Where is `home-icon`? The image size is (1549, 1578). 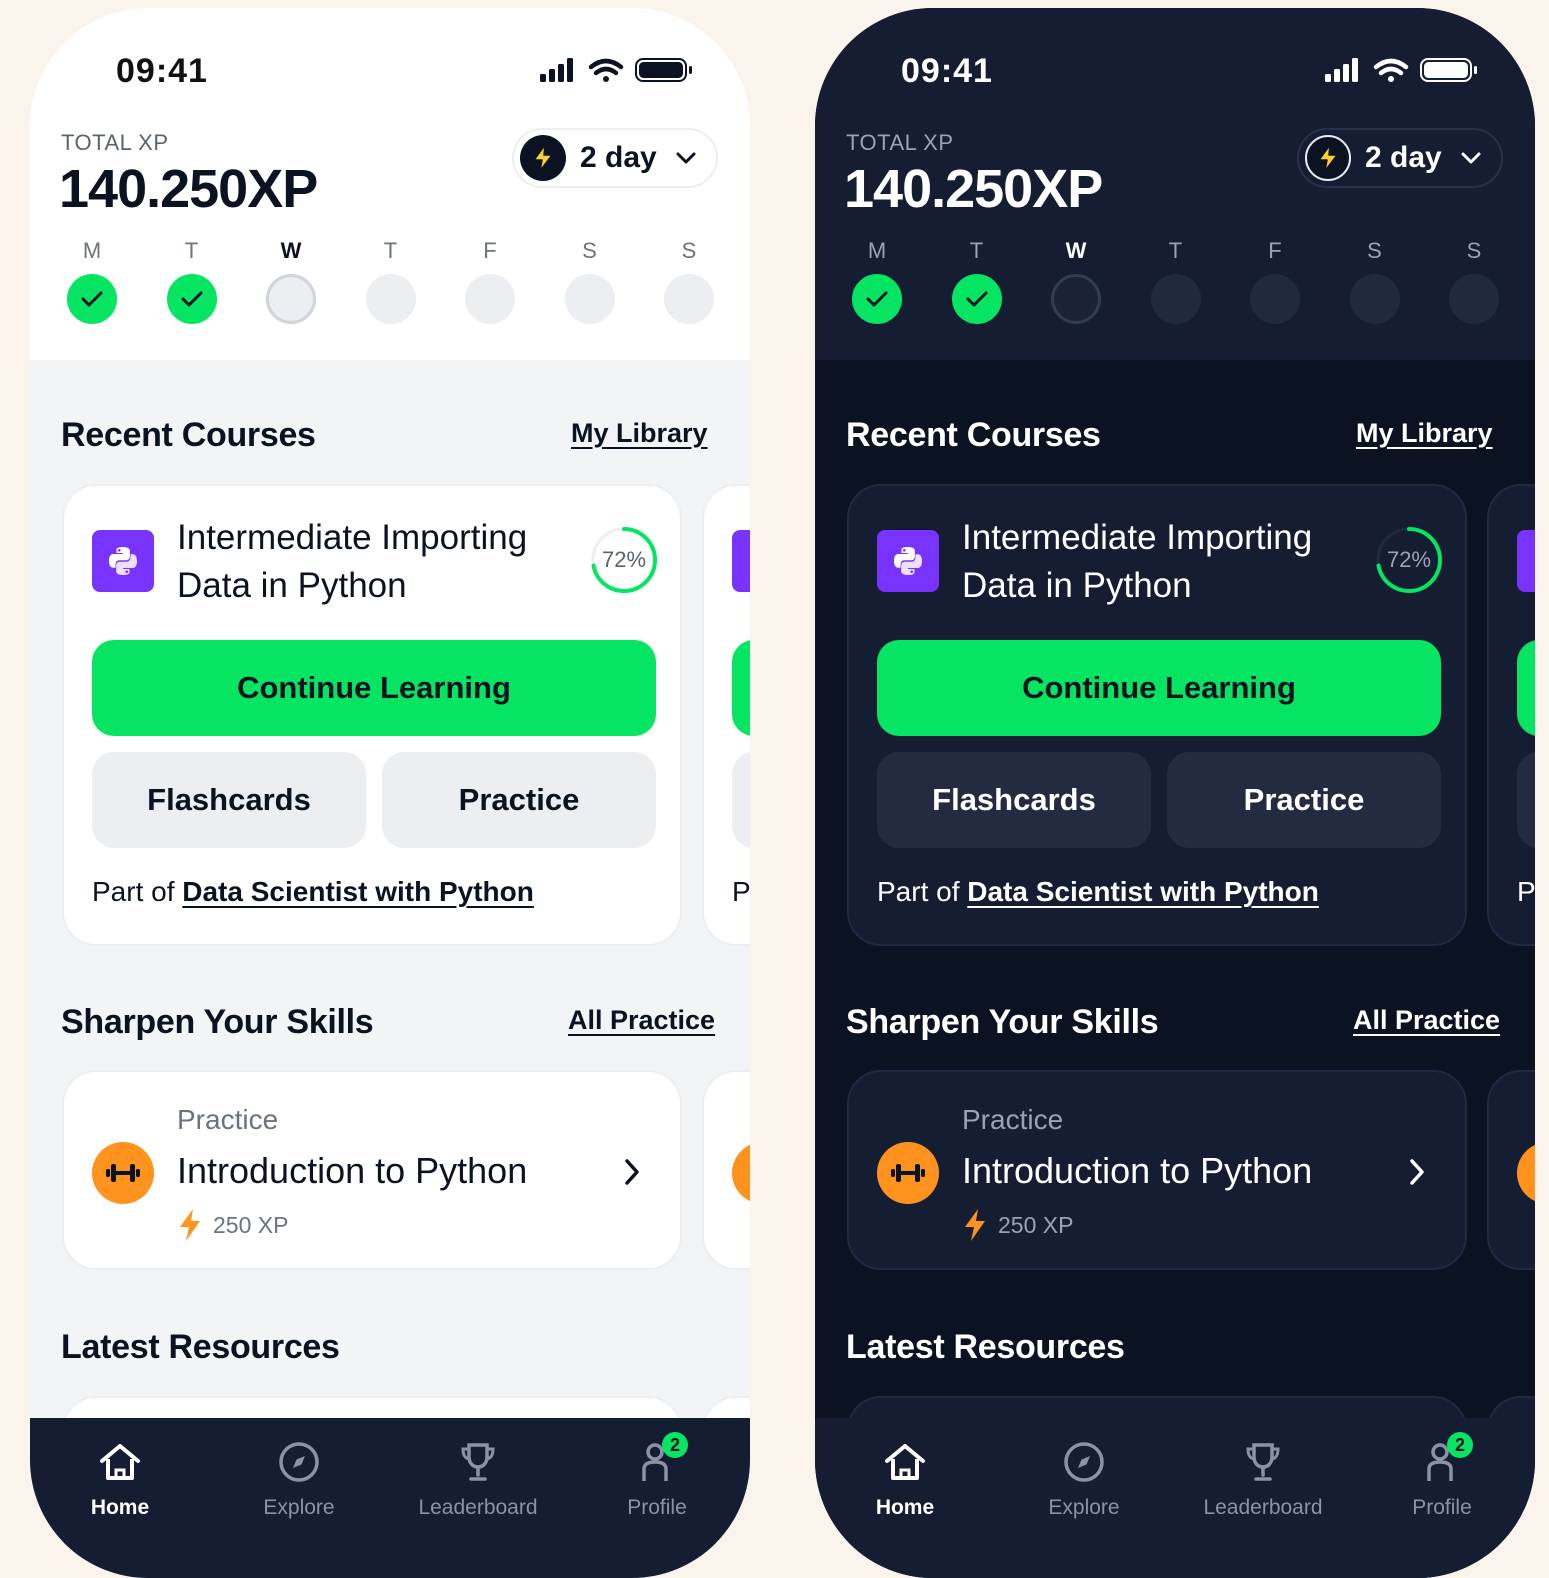 home-icon is located at coordinates (905, 1462).